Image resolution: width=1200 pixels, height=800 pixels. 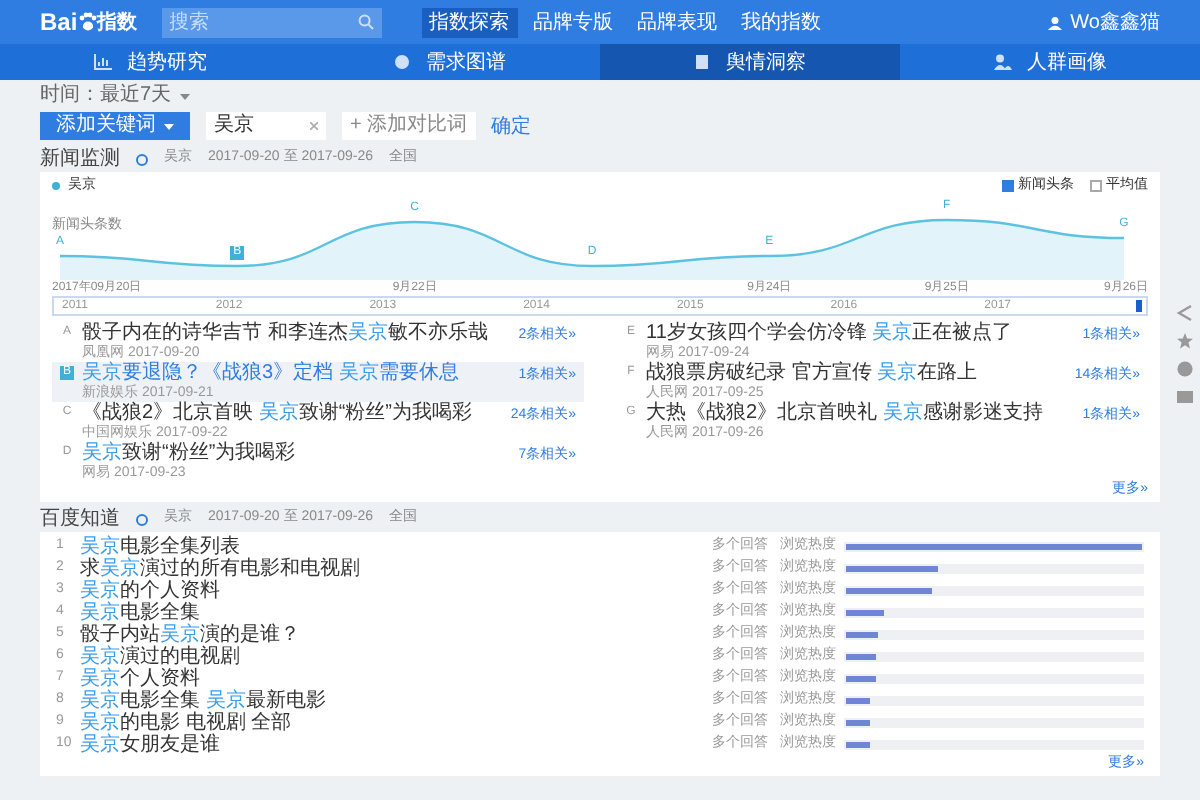 I want to click on document-icon, so click(x=702, y=62).